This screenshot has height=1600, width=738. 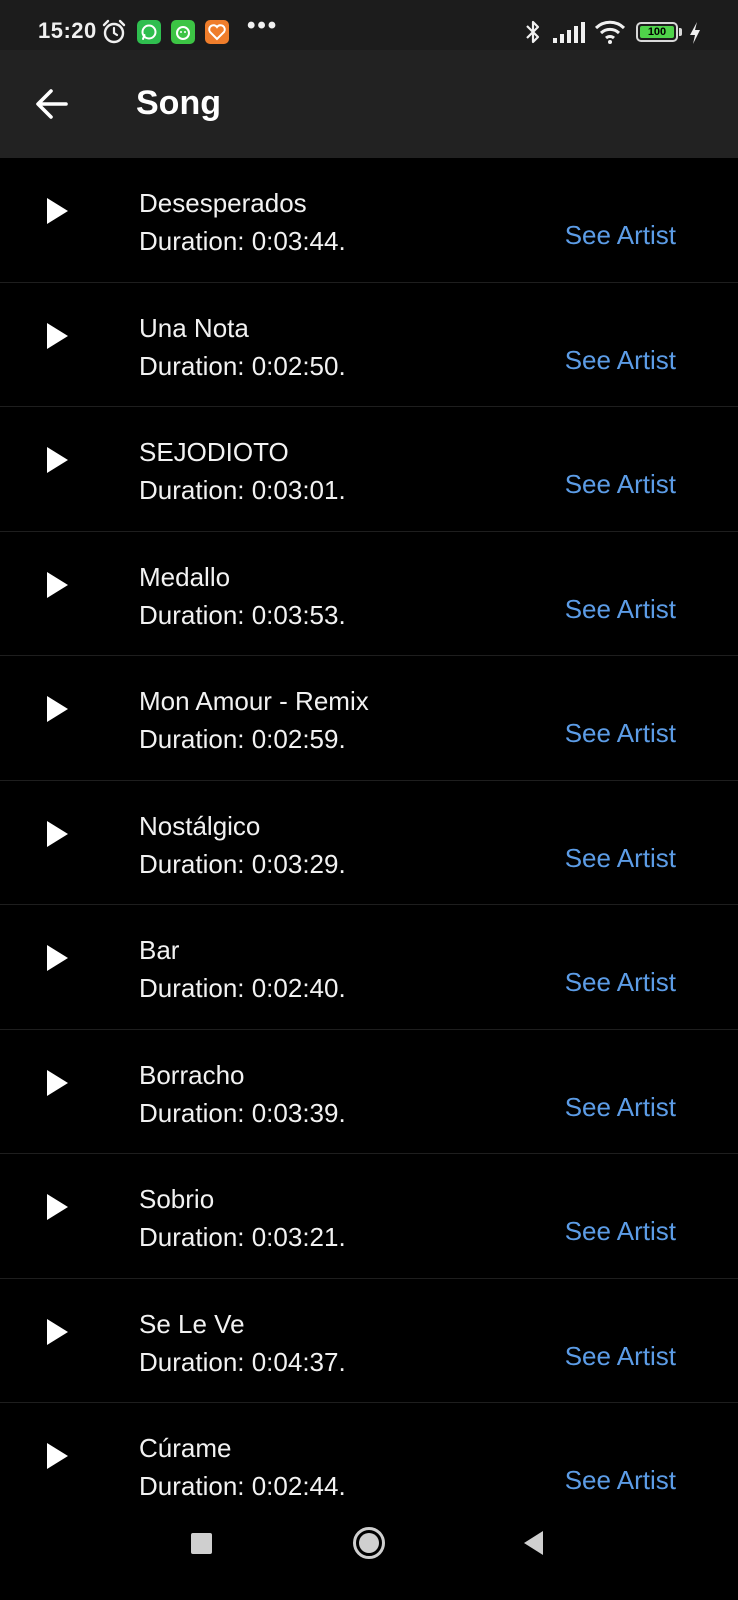 What do you see at coordinates (369, 25) in the screenshot?
I see `status-bar: 15:20 ••• 100` at bounding box center [369, 25].